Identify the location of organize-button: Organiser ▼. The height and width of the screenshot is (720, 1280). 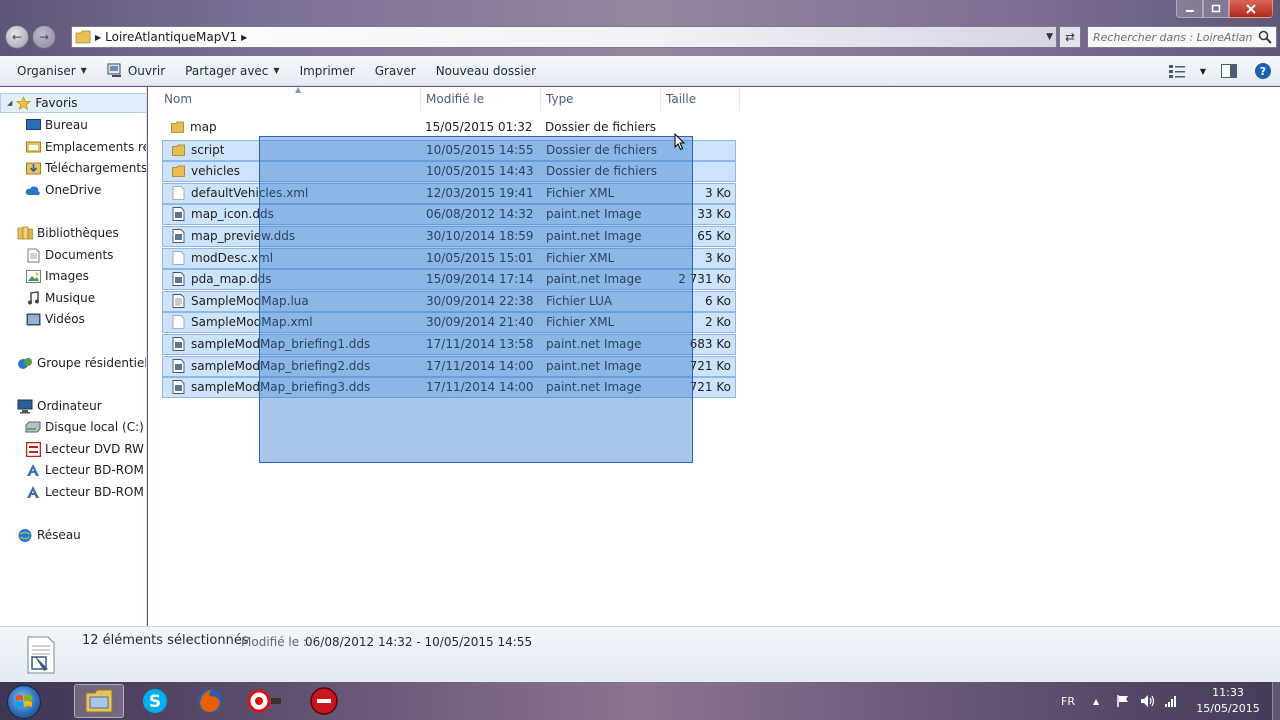
(52, 71).